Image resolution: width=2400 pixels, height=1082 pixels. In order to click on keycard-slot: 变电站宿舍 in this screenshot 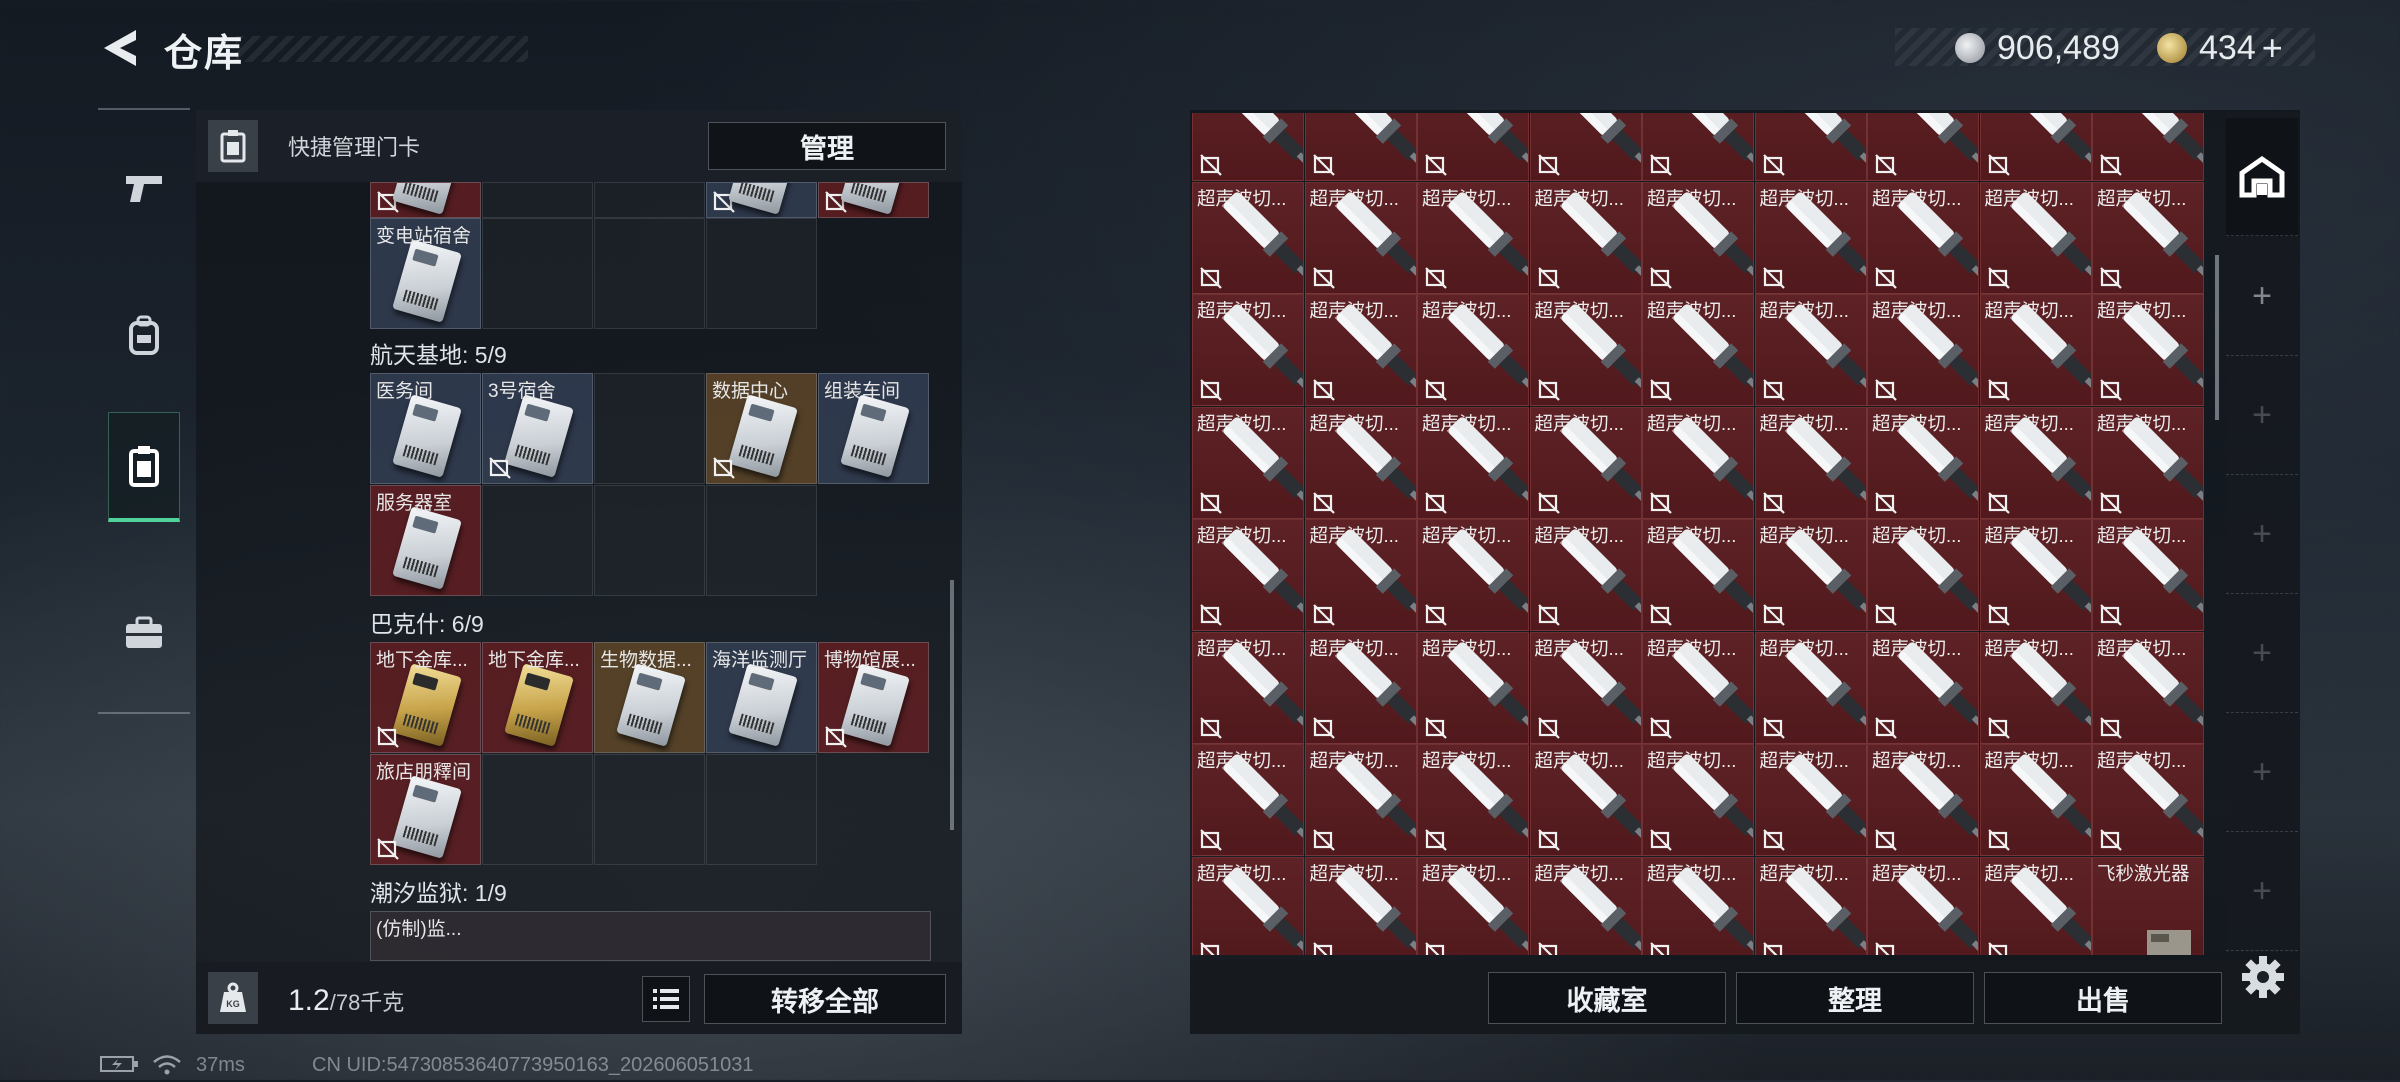, I will do `click(425, 273)`.